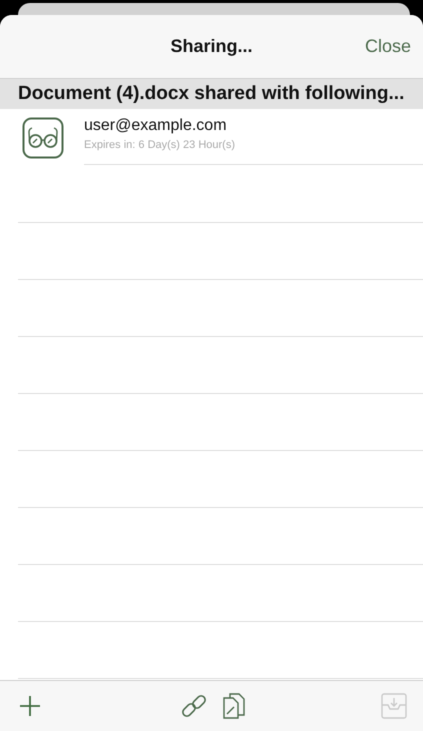 The height and width of the screenshot is (731, 423). I want to click on link-icon, so click(194, 706).